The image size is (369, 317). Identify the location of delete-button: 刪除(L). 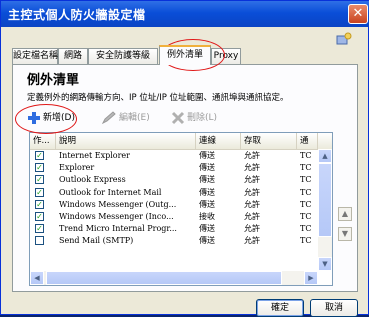
(194, 118).